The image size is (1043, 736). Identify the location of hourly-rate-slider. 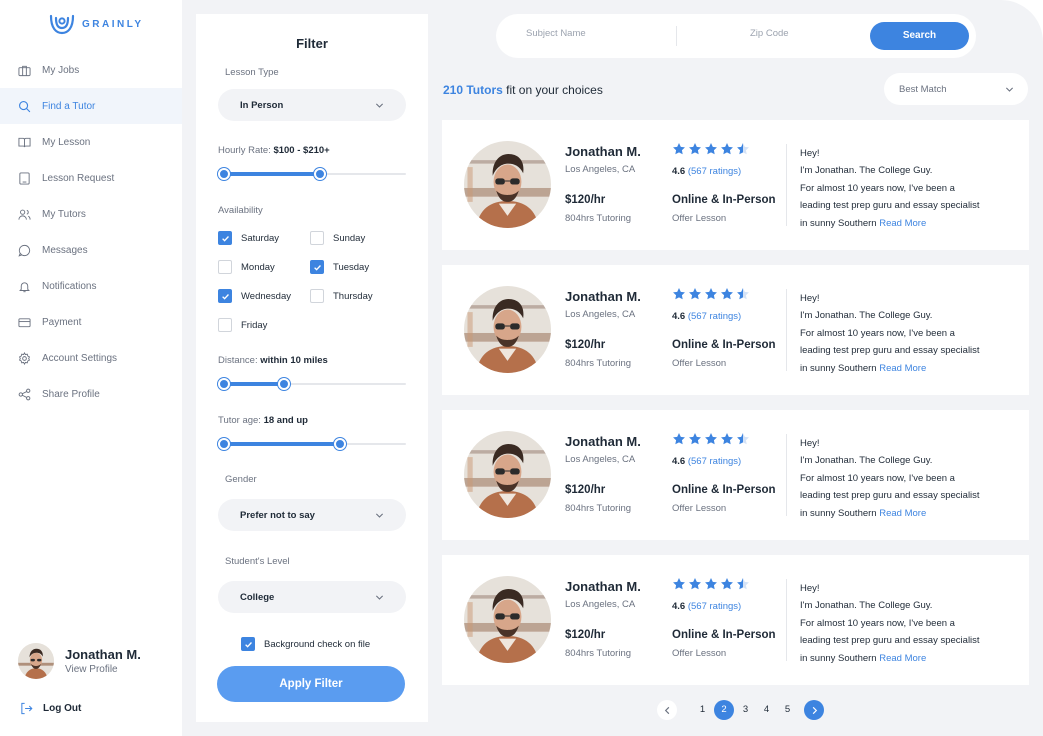
(312, 174).